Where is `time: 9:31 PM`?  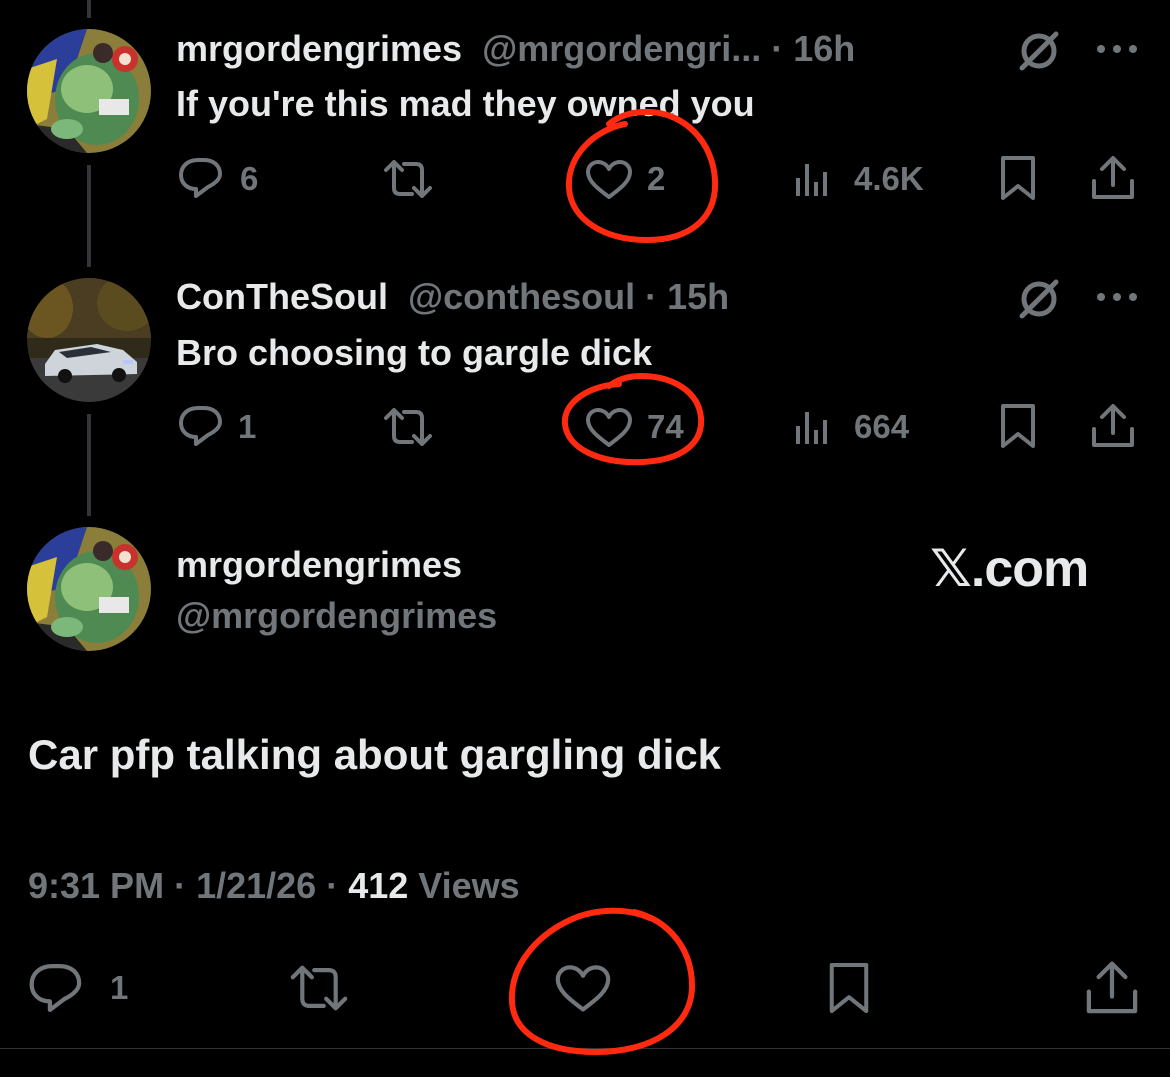
time: 9:31 PM is located at coordinates (96, 885).